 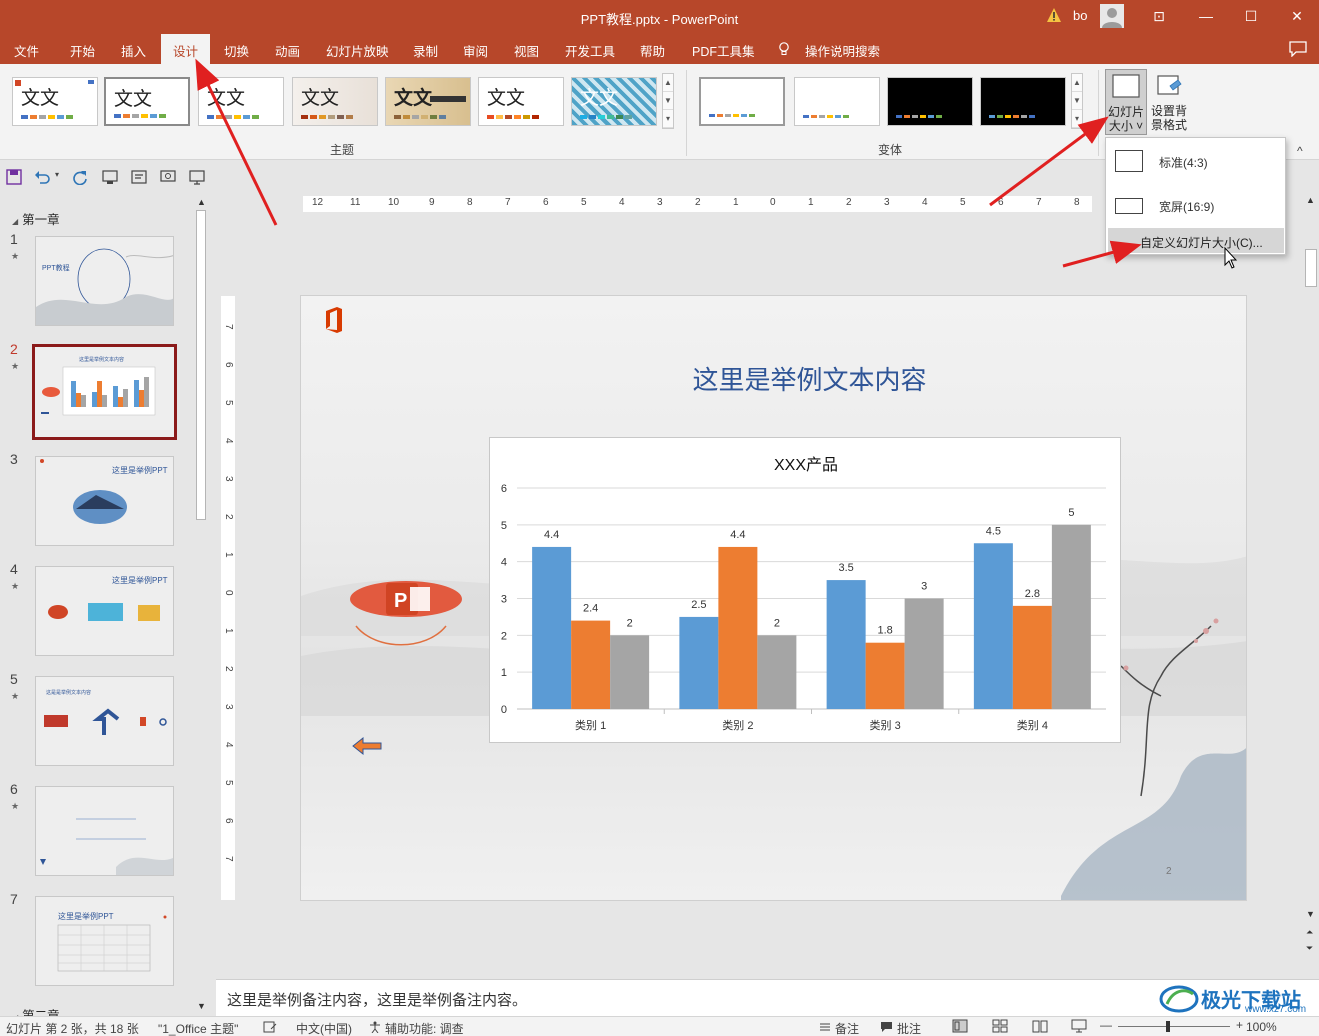 I want to click on theme-office: 文文, so click(x=55, y=101).